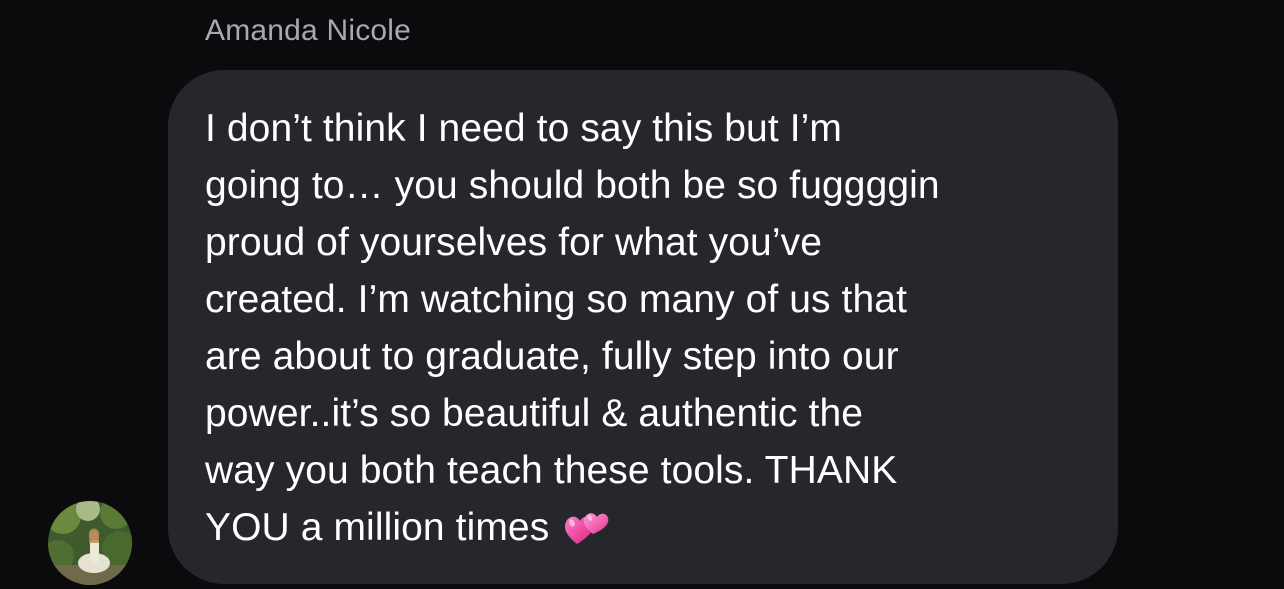 Image resolution: width=1284 pixels, height=589 pixels. I want to click on message-last-line: YOU a million times, so click(643, 527).